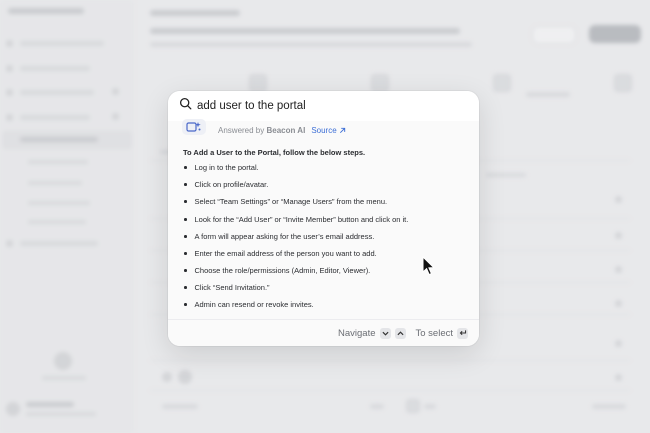 This screenshot has height=433, width=650. Describe the element at coordinates (428, 266) in the screenshot. I see `mouse-pointer-icon` at that location.